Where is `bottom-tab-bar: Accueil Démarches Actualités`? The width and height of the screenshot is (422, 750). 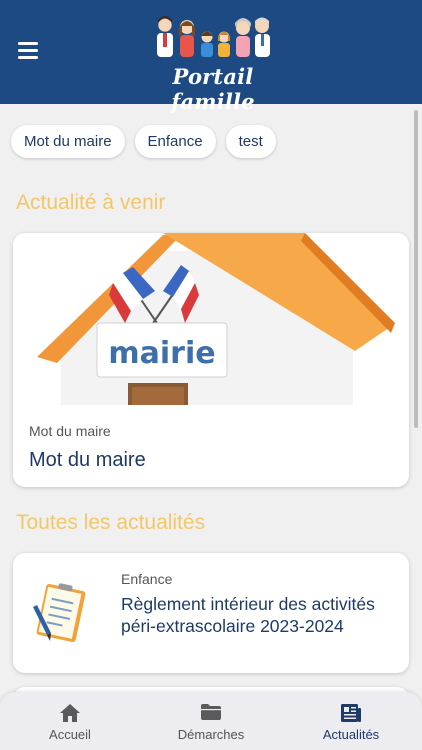 bottom-tab-bar: Accueil Démarches Actualités is located at coordinates (211, 721).